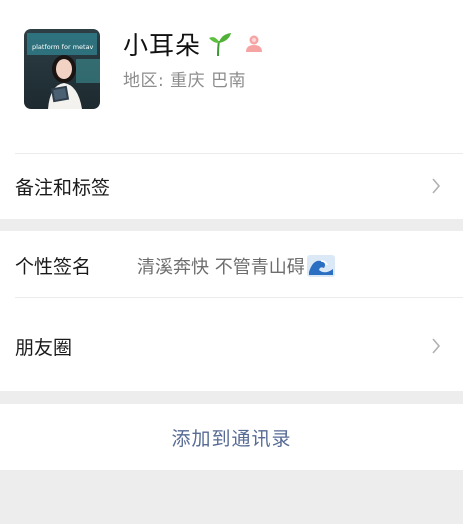 This screenshot has width=463, height=524. I want to click on signature-row: 个性签名 清溪奔快 不管青山碍, so click(231, 264).